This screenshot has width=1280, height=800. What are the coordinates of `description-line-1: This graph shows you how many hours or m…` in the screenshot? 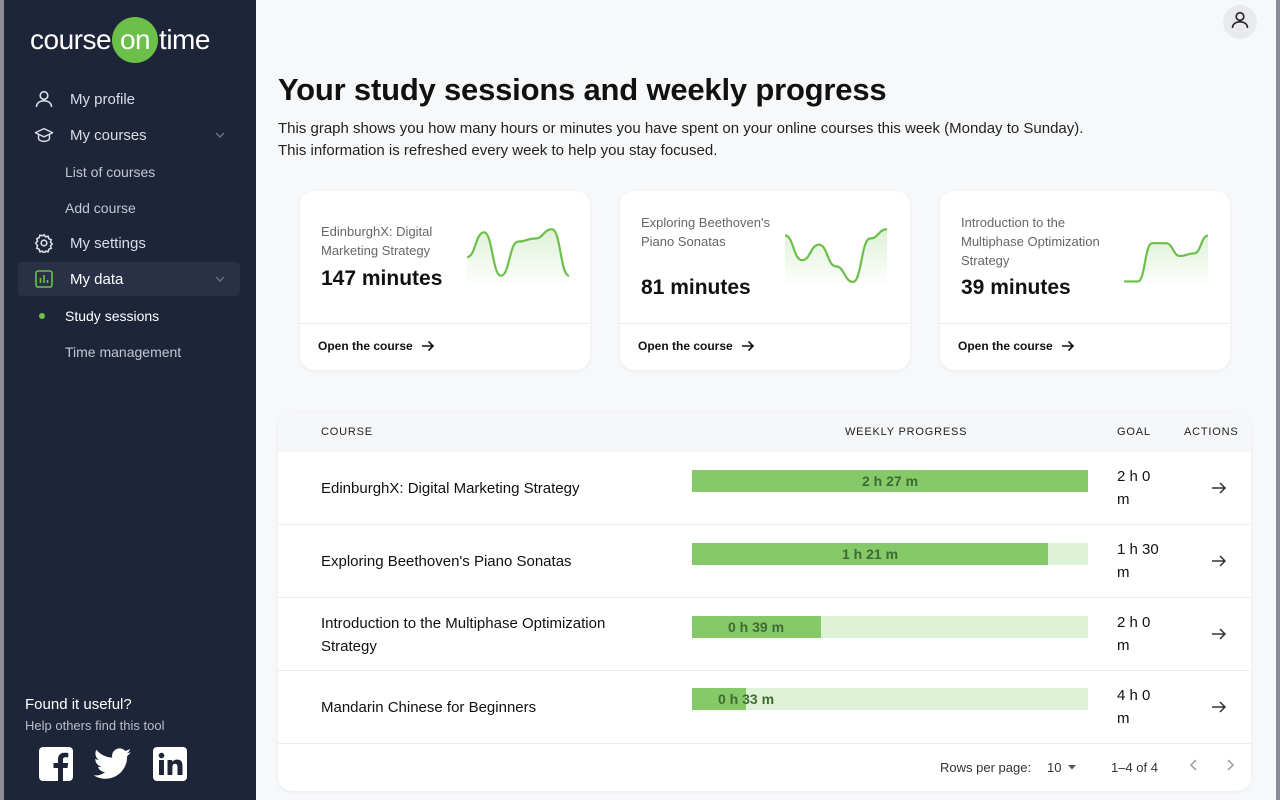 It's located at (681, 128).